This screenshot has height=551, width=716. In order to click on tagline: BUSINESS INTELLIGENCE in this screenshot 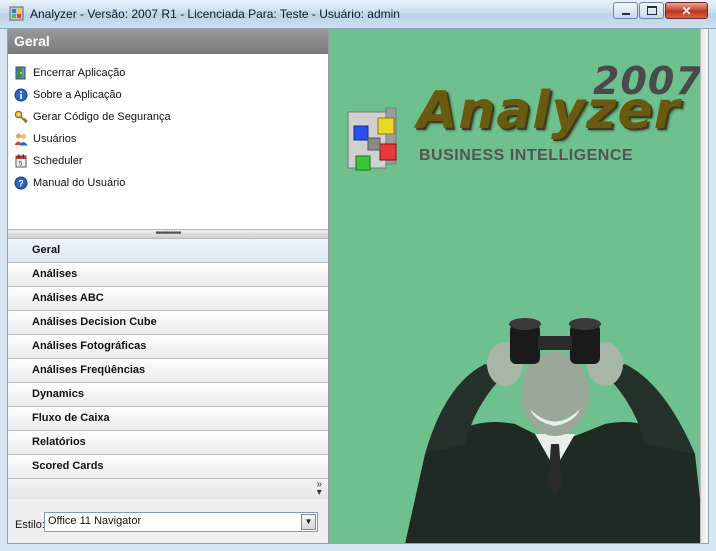, I will do `click(526, 155)`.